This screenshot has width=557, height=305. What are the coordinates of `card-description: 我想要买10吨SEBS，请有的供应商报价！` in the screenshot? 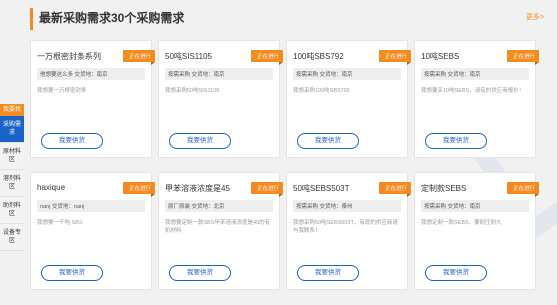 It's located at (473, 91).